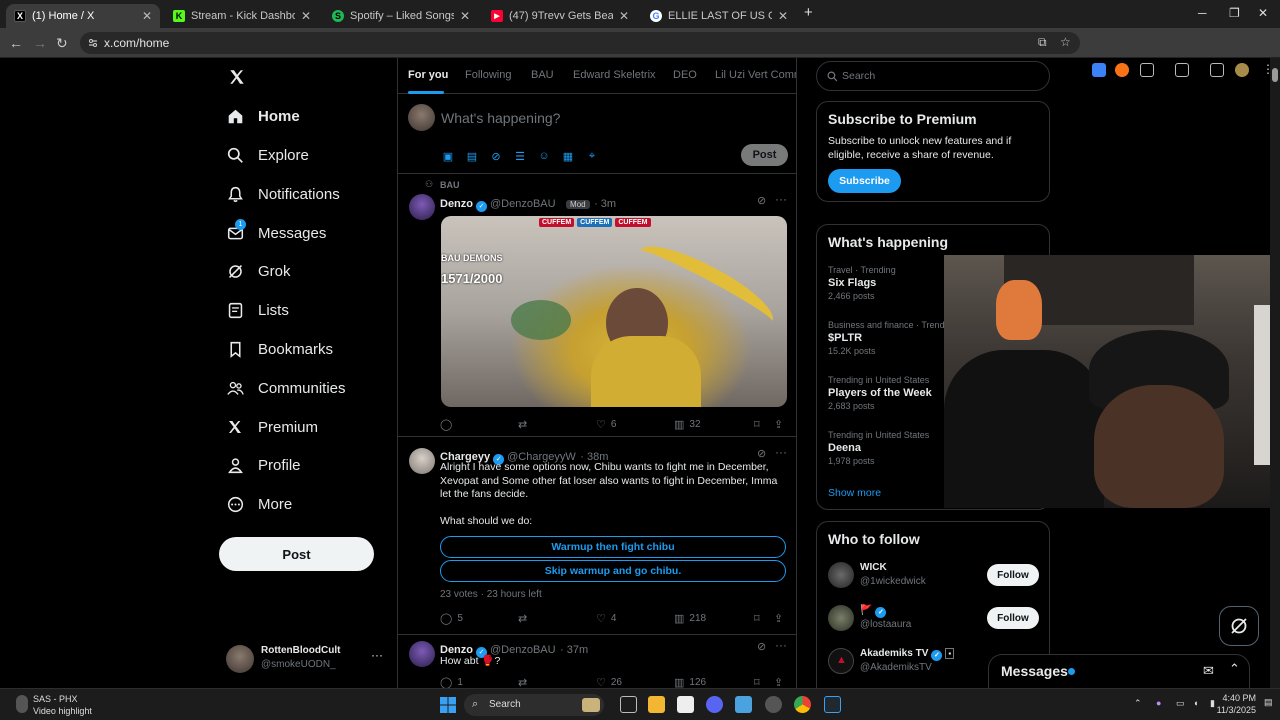 The image size is (1280, 720). Describe the element at coordinates (1217, 70) in the screenshot. I see `reading-list-icon` at that location.